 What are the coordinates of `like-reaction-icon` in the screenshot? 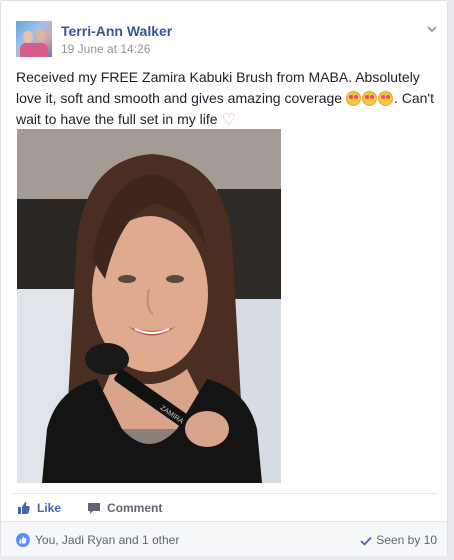 It's located at (23, 540).